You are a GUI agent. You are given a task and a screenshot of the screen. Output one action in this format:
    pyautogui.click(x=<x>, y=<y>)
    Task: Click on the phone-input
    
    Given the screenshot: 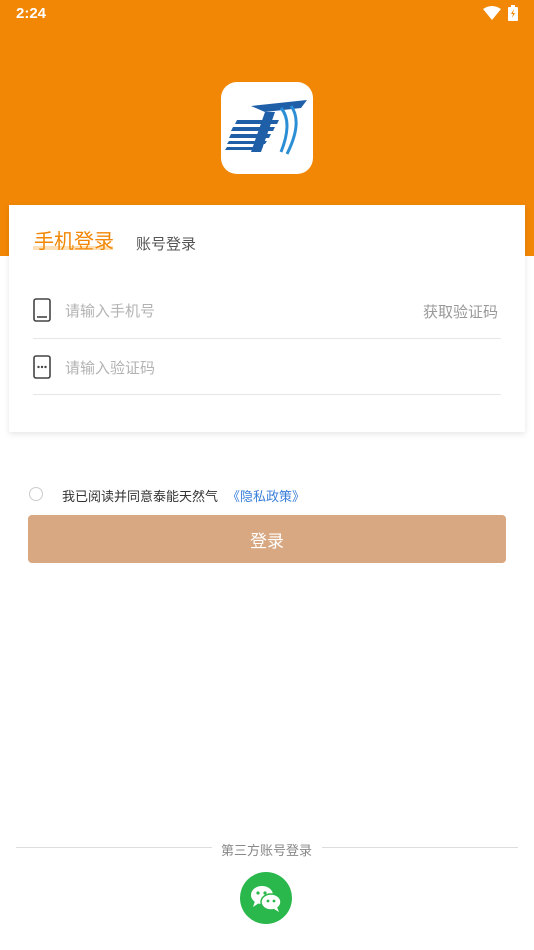 What is the action you would take?
    pyautogui.click(x=205, y=311)
    